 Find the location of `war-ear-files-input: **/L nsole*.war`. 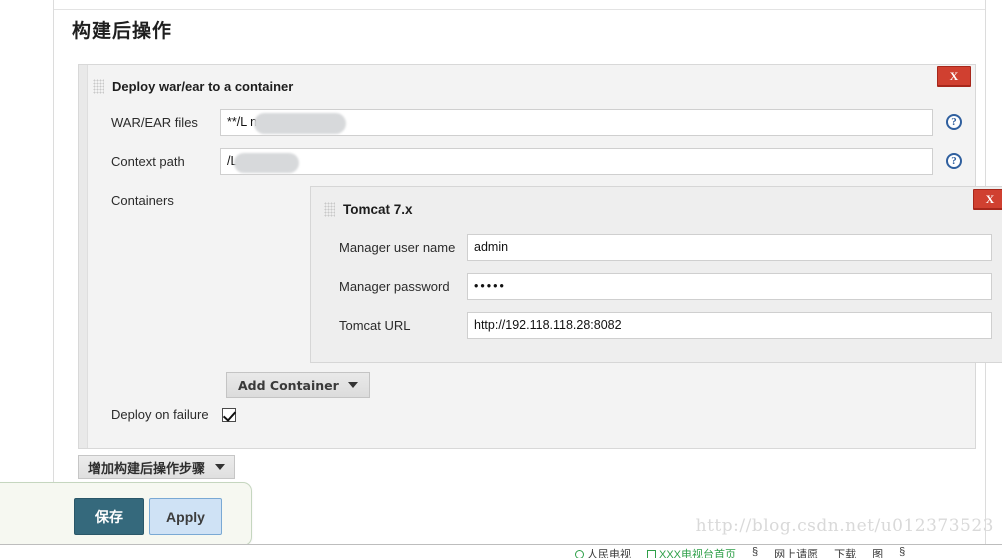

war-ear-files-input: **/L nsole*.war is located at coordinates (576, 122).